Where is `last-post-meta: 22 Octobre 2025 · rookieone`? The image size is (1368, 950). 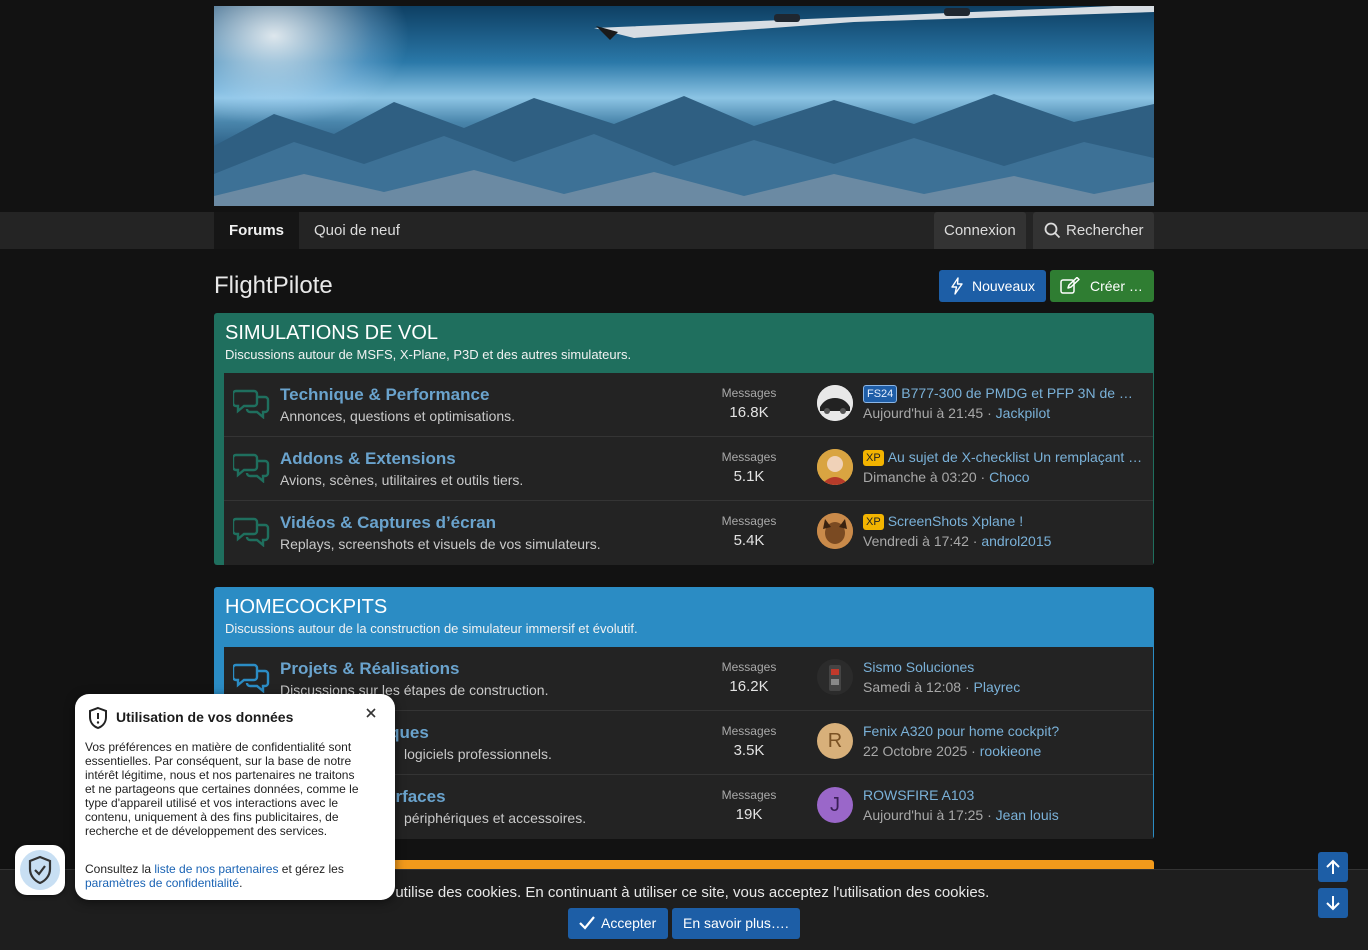
last-post-meta: 22 Octobre 2025 · rookieone is located at coordinates (952, 751).